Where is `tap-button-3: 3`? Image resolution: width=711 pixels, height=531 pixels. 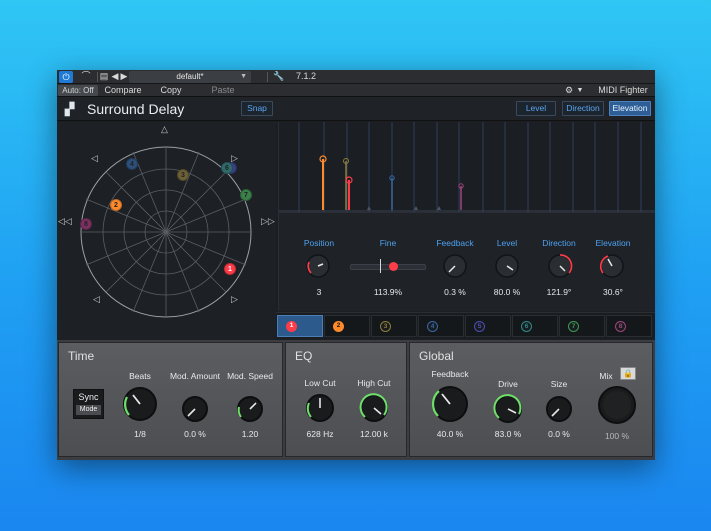
tap-button-3: 3 is located at coordinates (394, 326).